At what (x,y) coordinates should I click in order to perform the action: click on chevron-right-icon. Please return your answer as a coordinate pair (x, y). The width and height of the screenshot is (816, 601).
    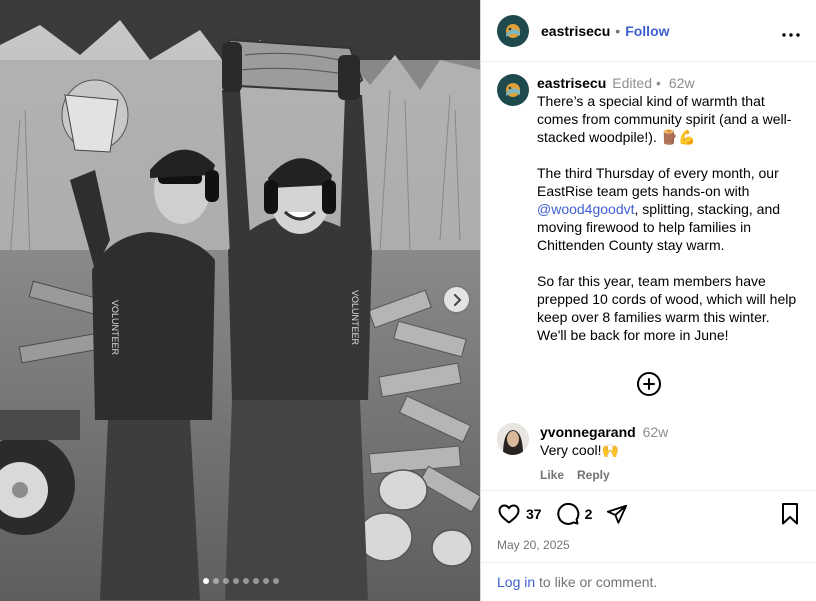
    Looking at the image, I should click on (457, 299).